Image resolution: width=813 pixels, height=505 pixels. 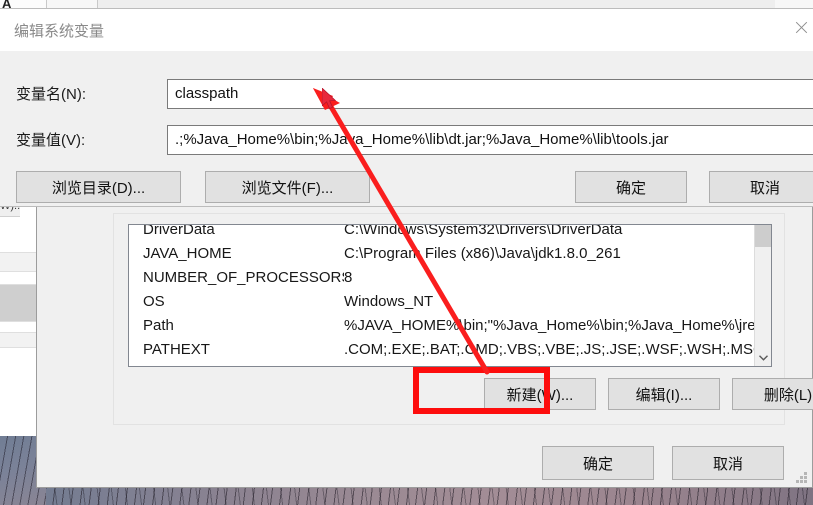 I want to click on variable-value: C:\Program Files (x86)\Java\jdk1.8.0_261, so click(x=482, y=253).